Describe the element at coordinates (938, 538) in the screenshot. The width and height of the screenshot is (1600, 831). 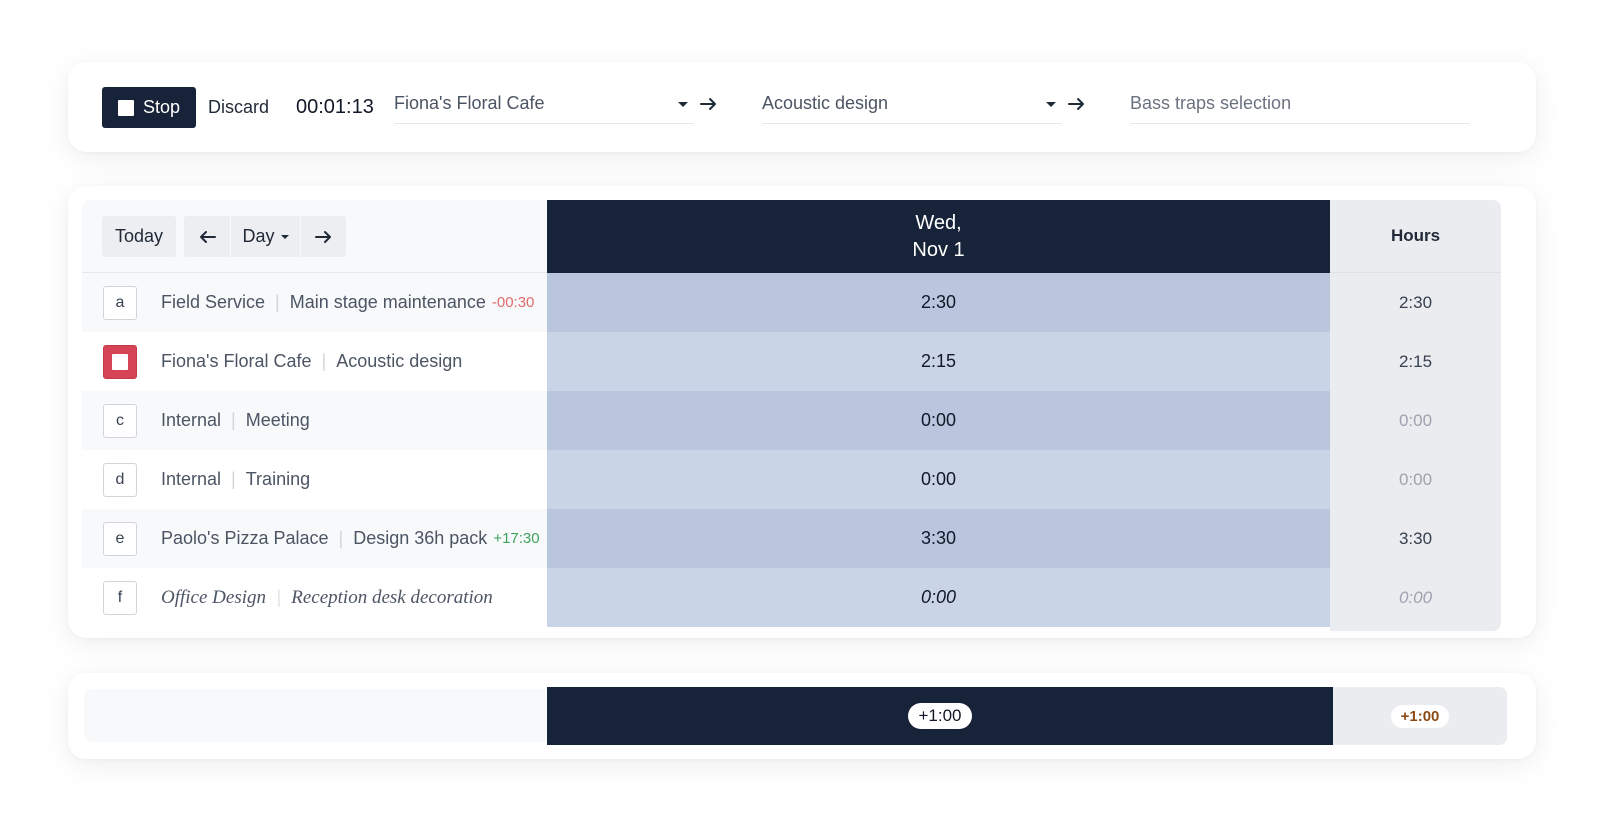
I see `day-cell: 3:30` at that location.